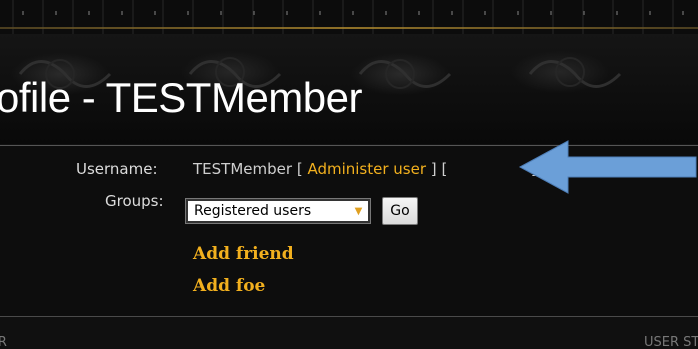 The width and height of the screenshot is (698, 349). What do you see at coordinates (433, 169) in the screenshot?
I see `bracket-close: ]` at bounding box center [433, 169].